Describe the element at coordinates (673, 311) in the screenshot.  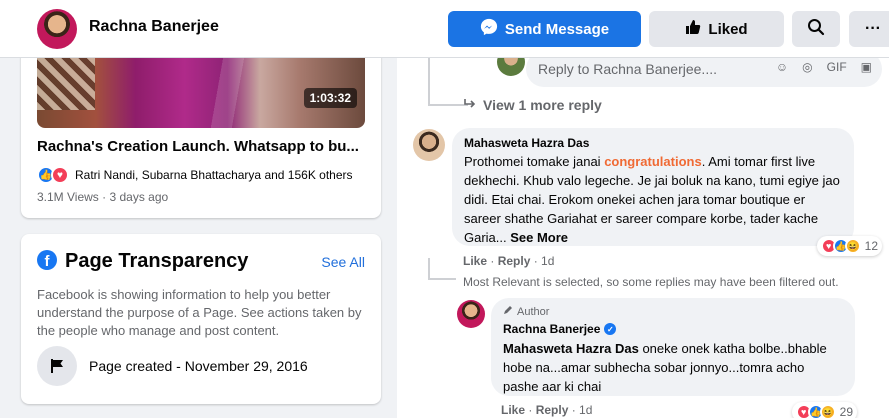
I see `author-badge: Author` at that location.